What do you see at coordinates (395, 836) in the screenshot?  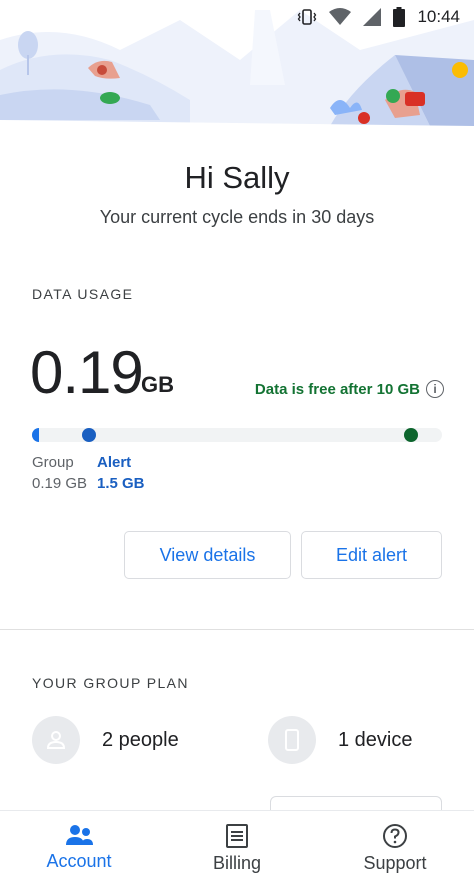 I see `support-icon` at bounding box center [395, 836].